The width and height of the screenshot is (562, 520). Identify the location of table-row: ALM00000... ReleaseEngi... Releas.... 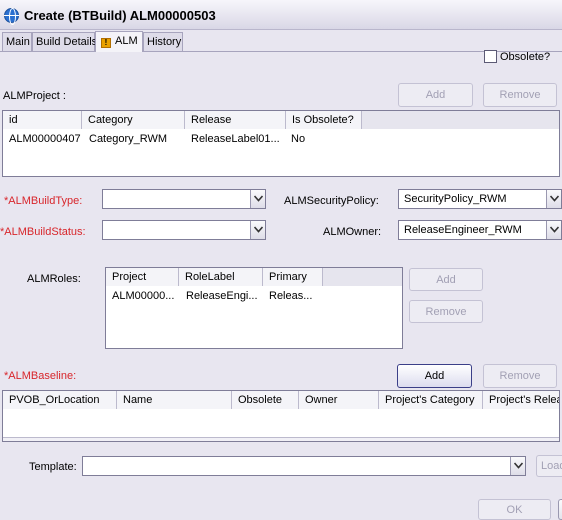
(254, 295).